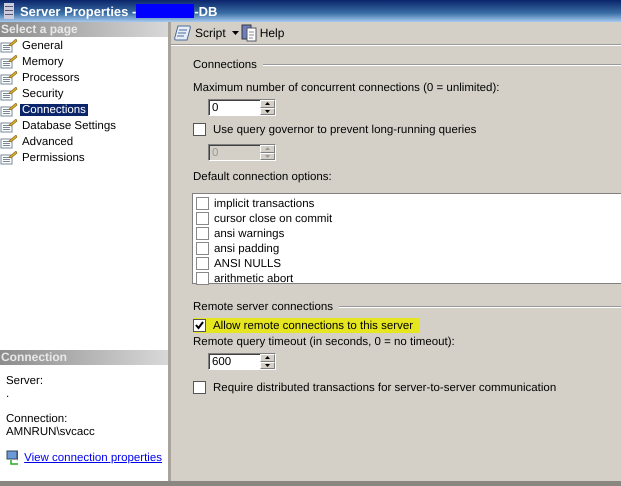 This screenshot has height=486, width=621. Describe the element at coordinates (51, 78) in the screenshot. I see `sidebar-item: Processors` at that location.